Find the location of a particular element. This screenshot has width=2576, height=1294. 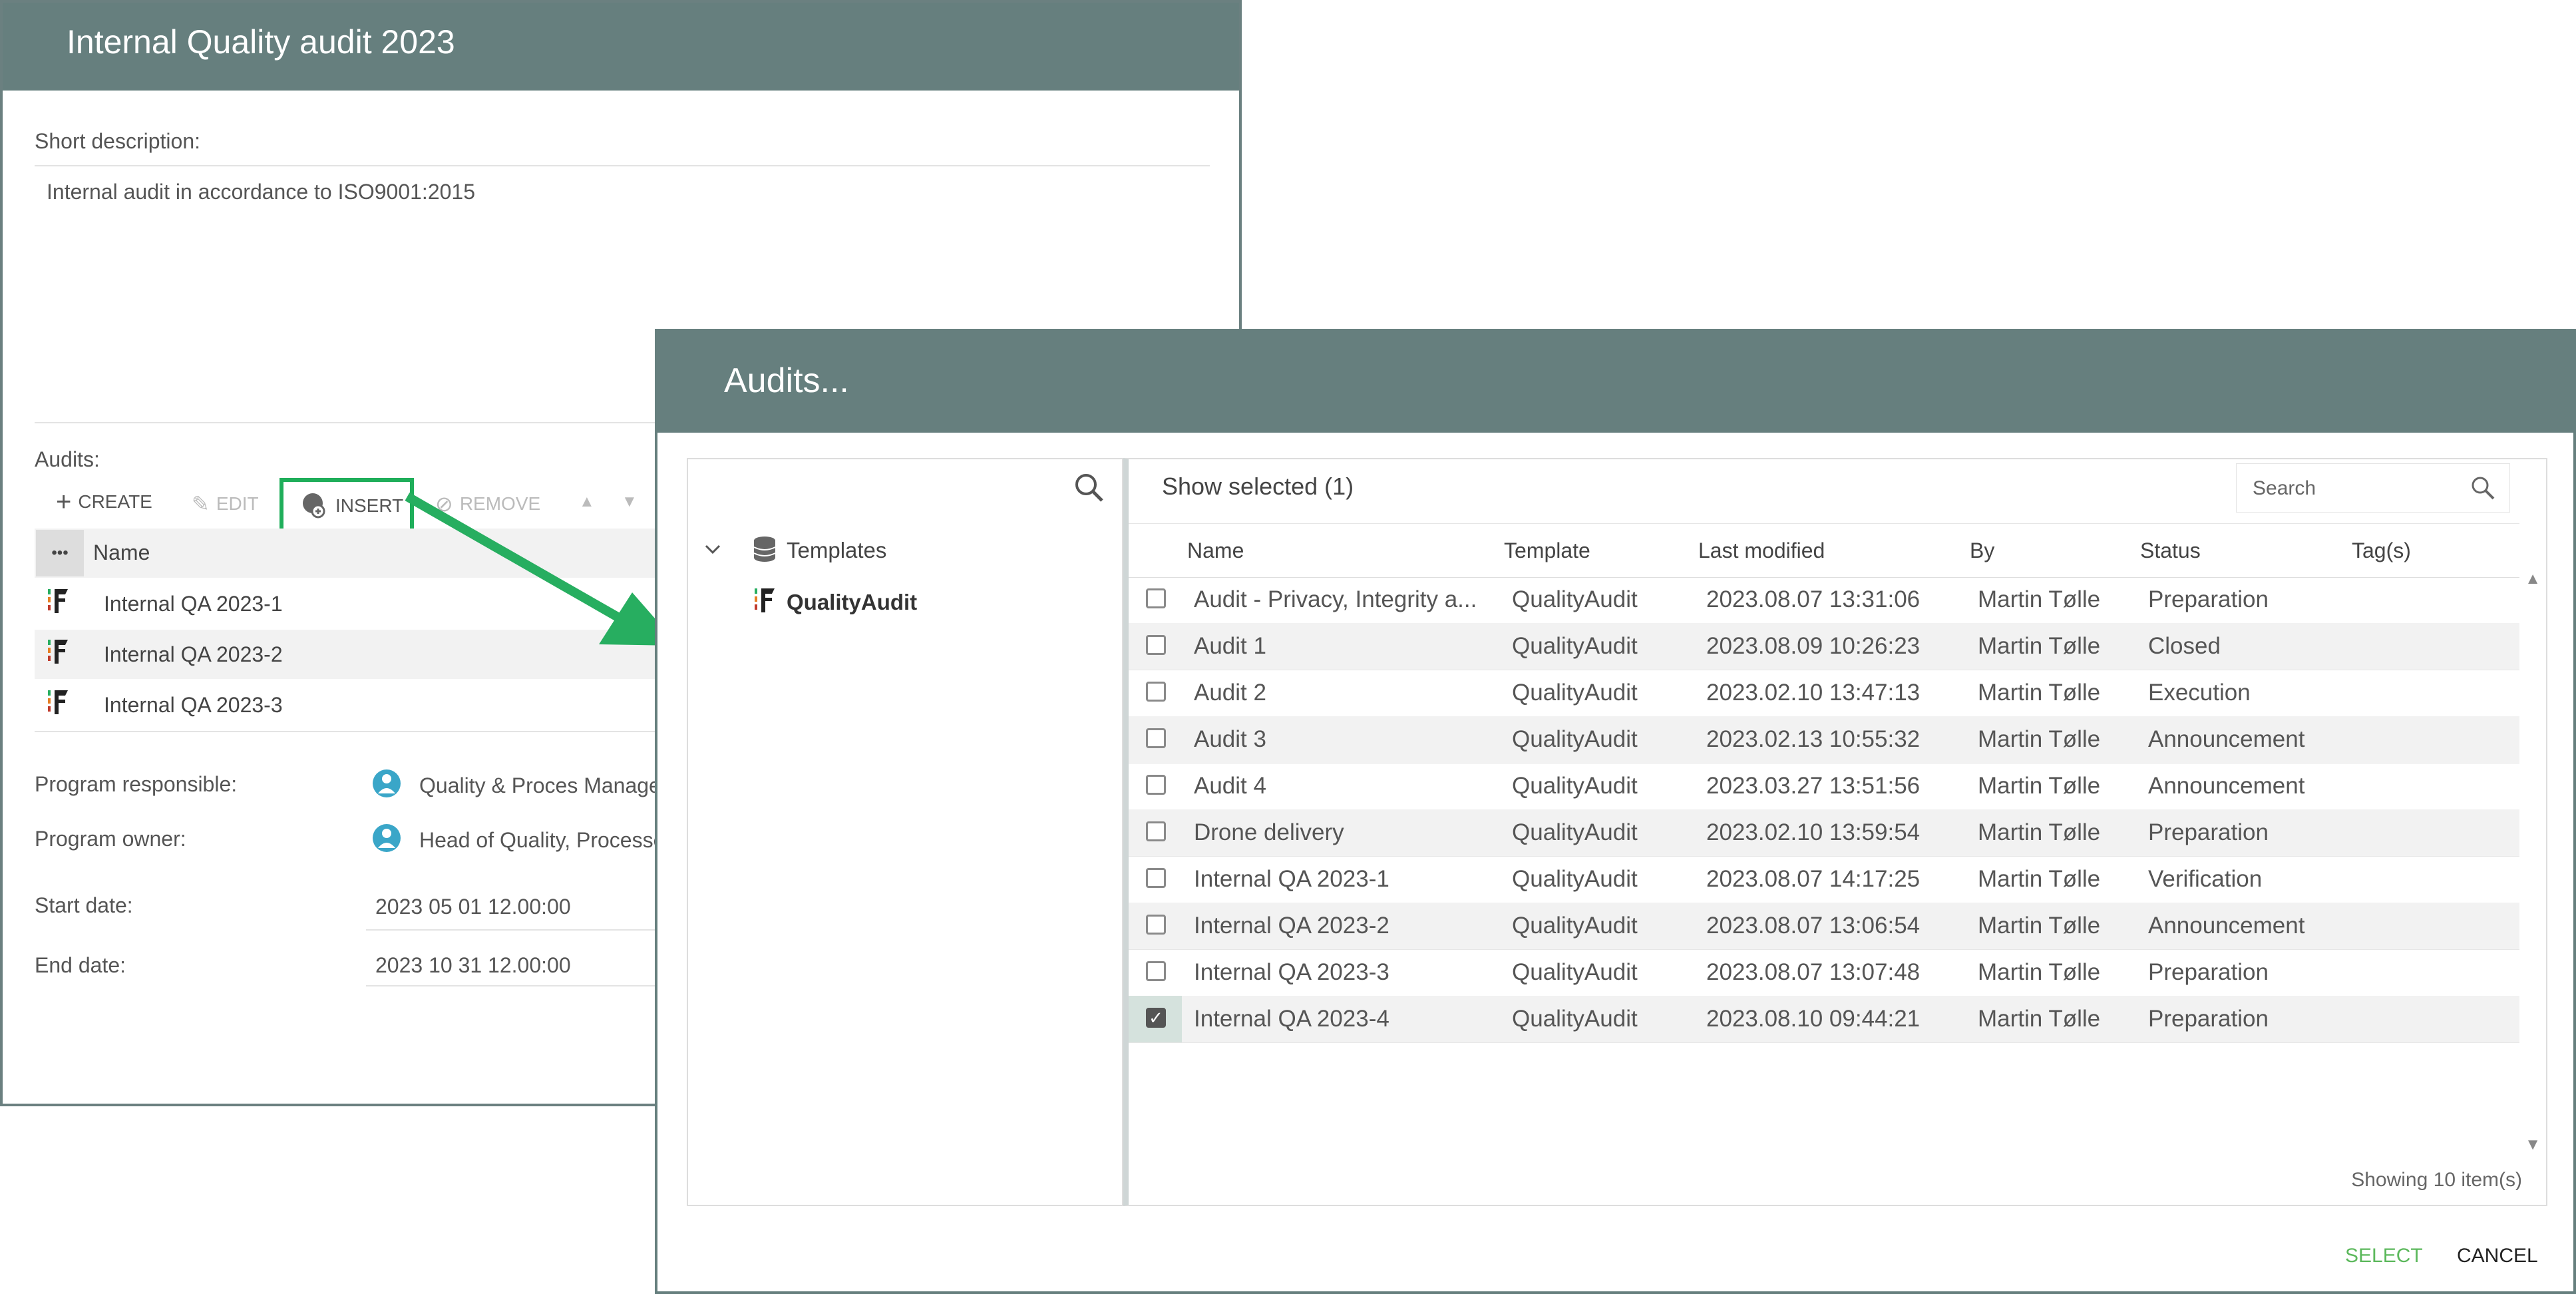

tree-node-qualityaudit: QualityAudit is located at coordinates (852, 602).